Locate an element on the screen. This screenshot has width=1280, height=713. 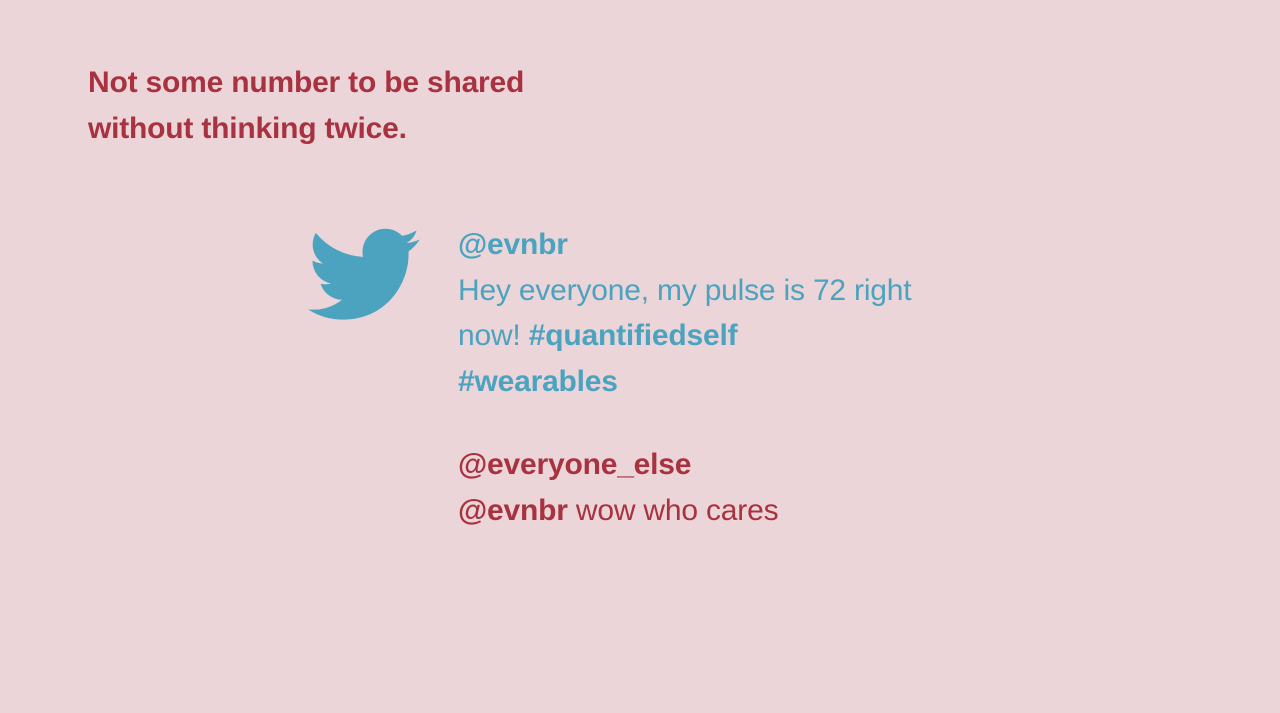
reply-text: wow who cares is located at coordinates (673, 510).